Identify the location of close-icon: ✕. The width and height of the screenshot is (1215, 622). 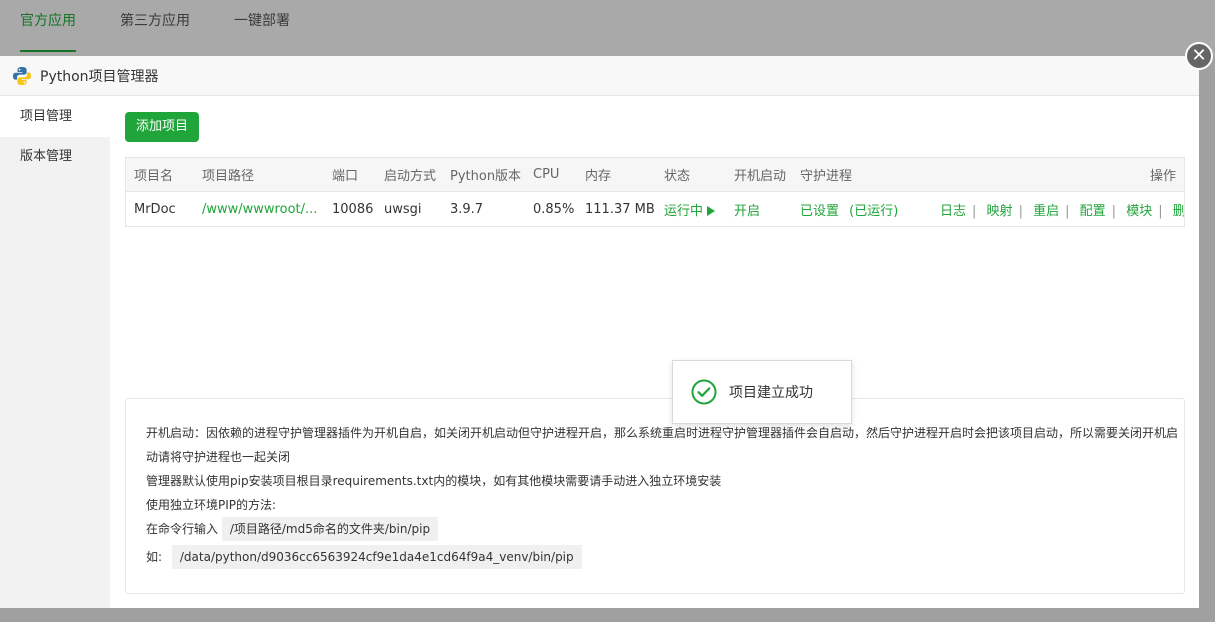
(1199, 55).